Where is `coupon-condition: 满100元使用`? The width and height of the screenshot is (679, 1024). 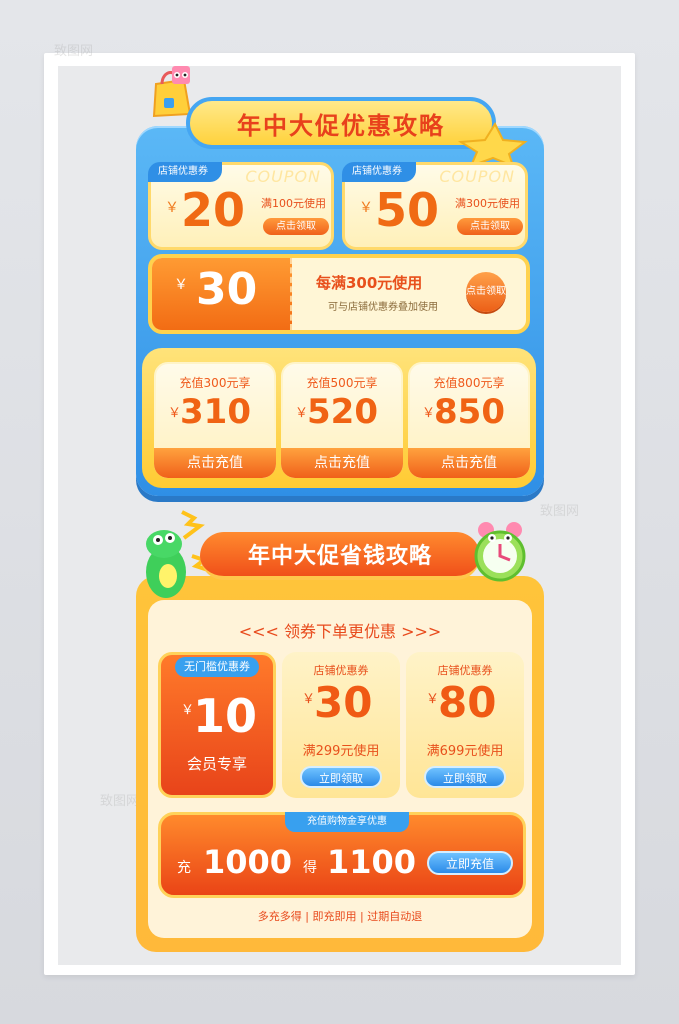 coupon-condition: 满100元使用 is located at coordinates (293, 203).